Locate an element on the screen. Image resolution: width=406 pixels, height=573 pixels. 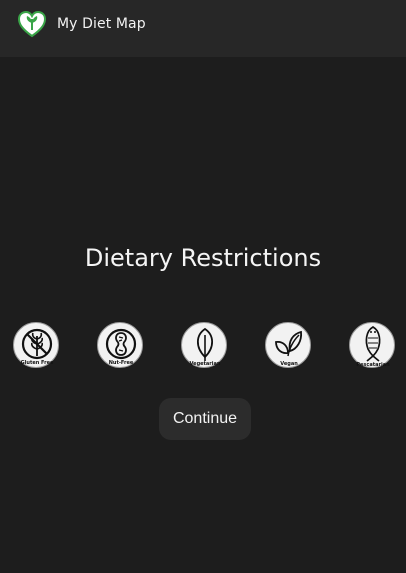
app-title: My Diet Map is located at coordinates (101, 24).